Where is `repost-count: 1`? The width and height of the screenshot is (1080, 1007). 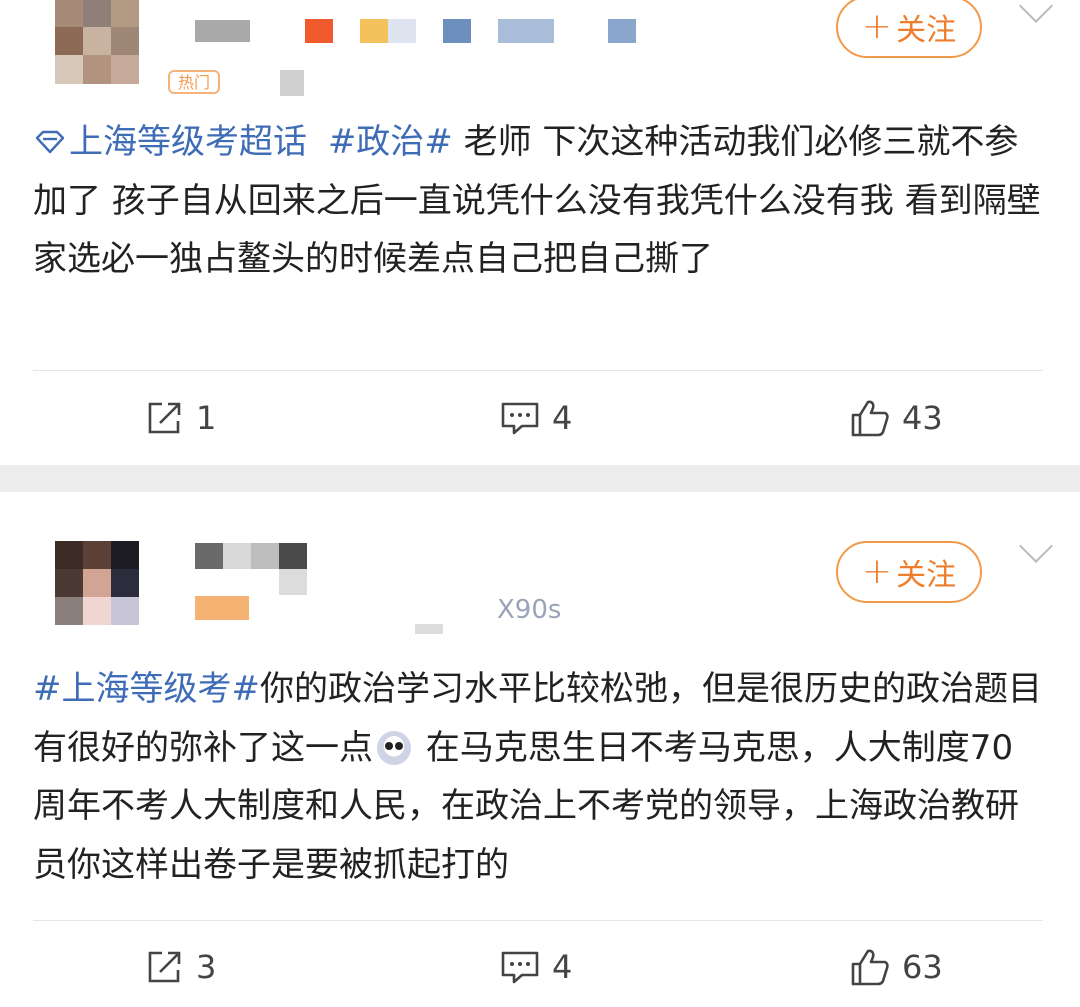
repost-count: 1 is located at coordinates (206, 418).